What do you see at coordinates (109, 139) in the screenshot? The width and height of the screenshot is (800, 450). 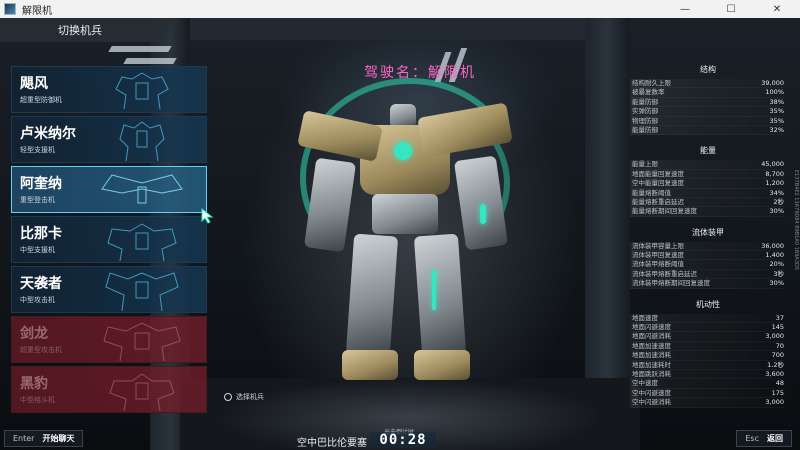 I see `mech-card-1: 卢米纳尔 轻型支援机` at bounding box center [109, 139].